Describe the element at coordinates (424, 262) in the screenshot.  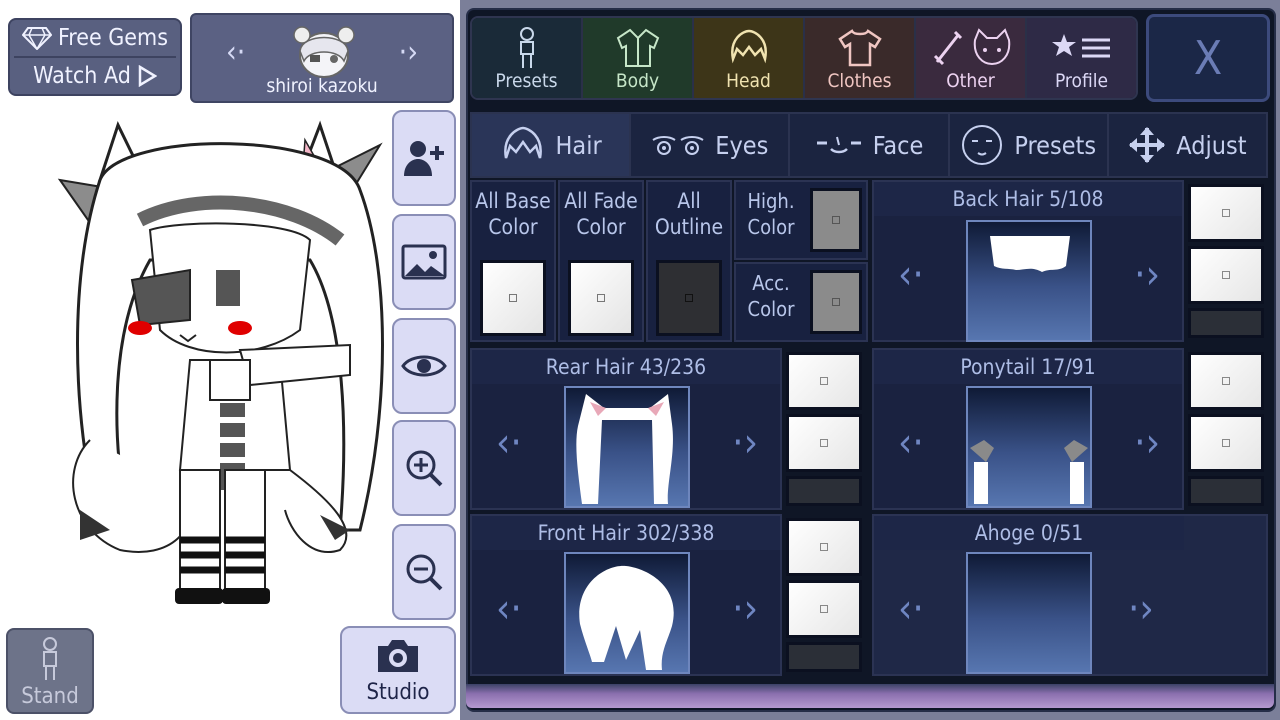
I see `background-button` at that location.